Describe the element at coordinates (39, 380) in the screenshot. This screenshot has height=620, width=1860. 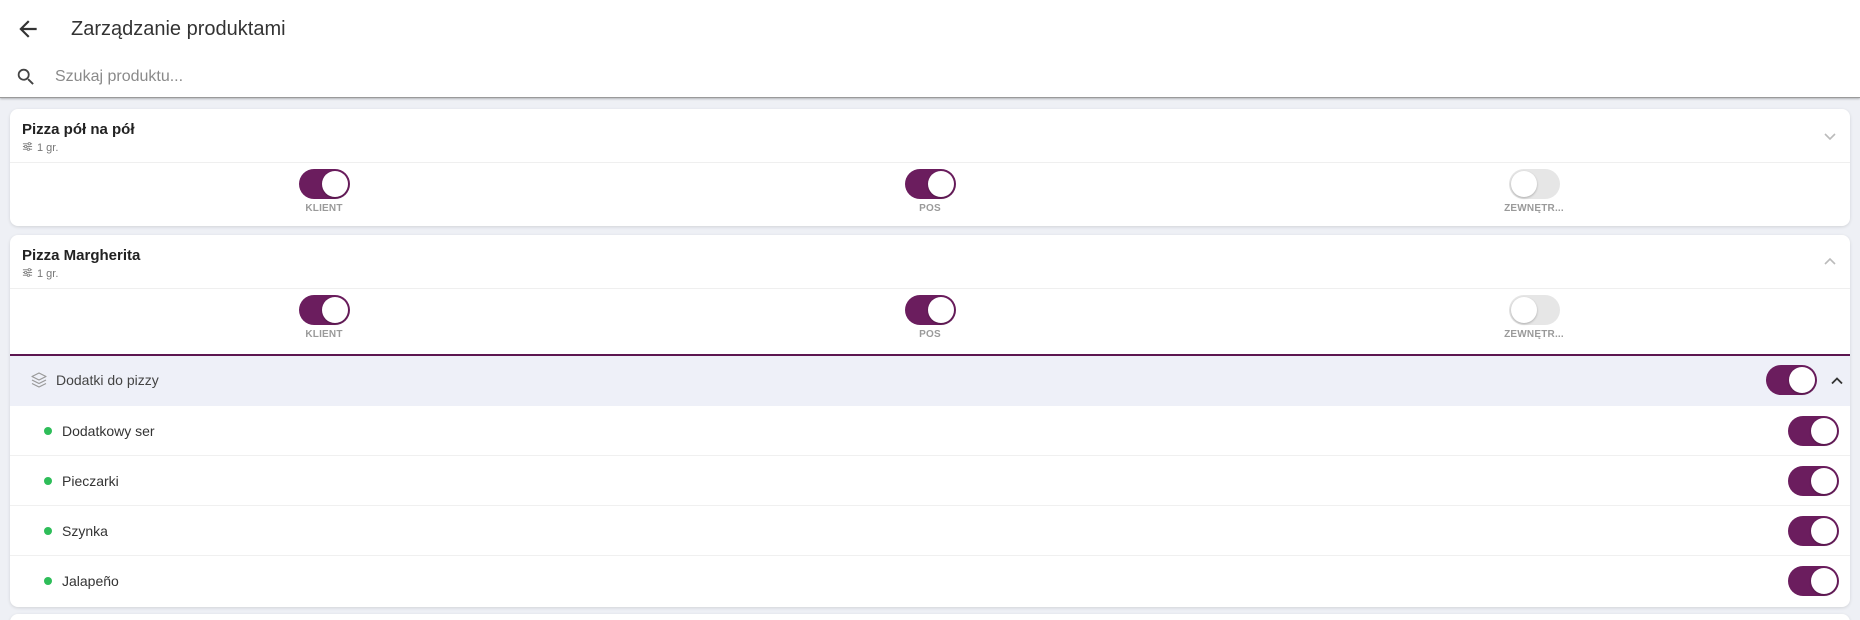
I see `layers-icon` at that location.